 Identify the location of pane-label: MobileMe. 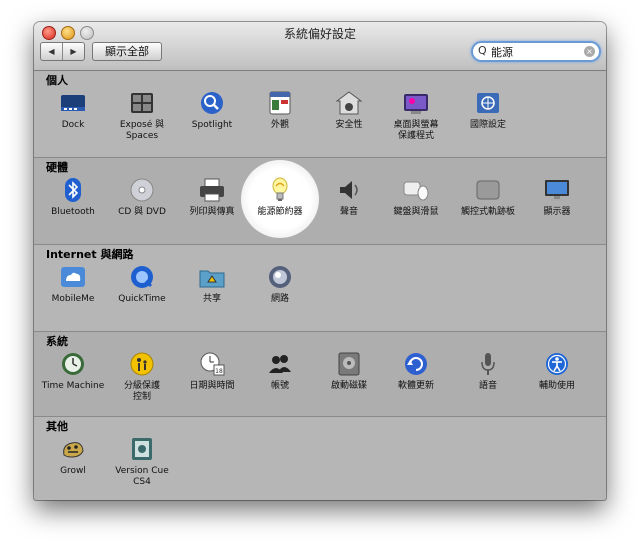
(73, 299).